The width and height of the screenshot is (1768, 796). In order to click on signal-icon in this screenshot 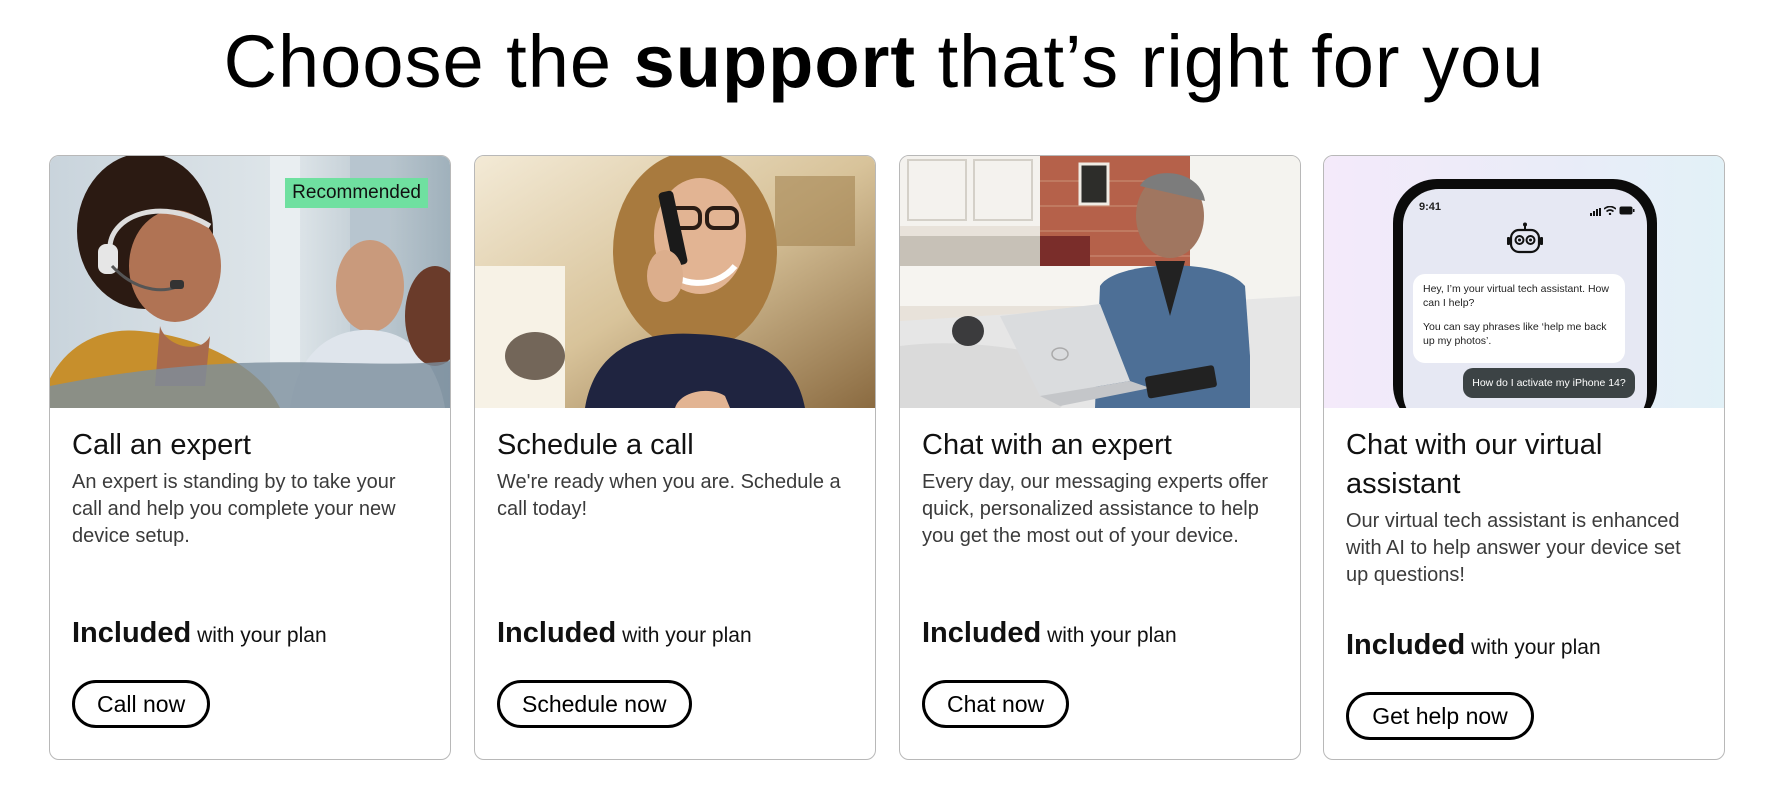, I will do `click(1596, 212)`.